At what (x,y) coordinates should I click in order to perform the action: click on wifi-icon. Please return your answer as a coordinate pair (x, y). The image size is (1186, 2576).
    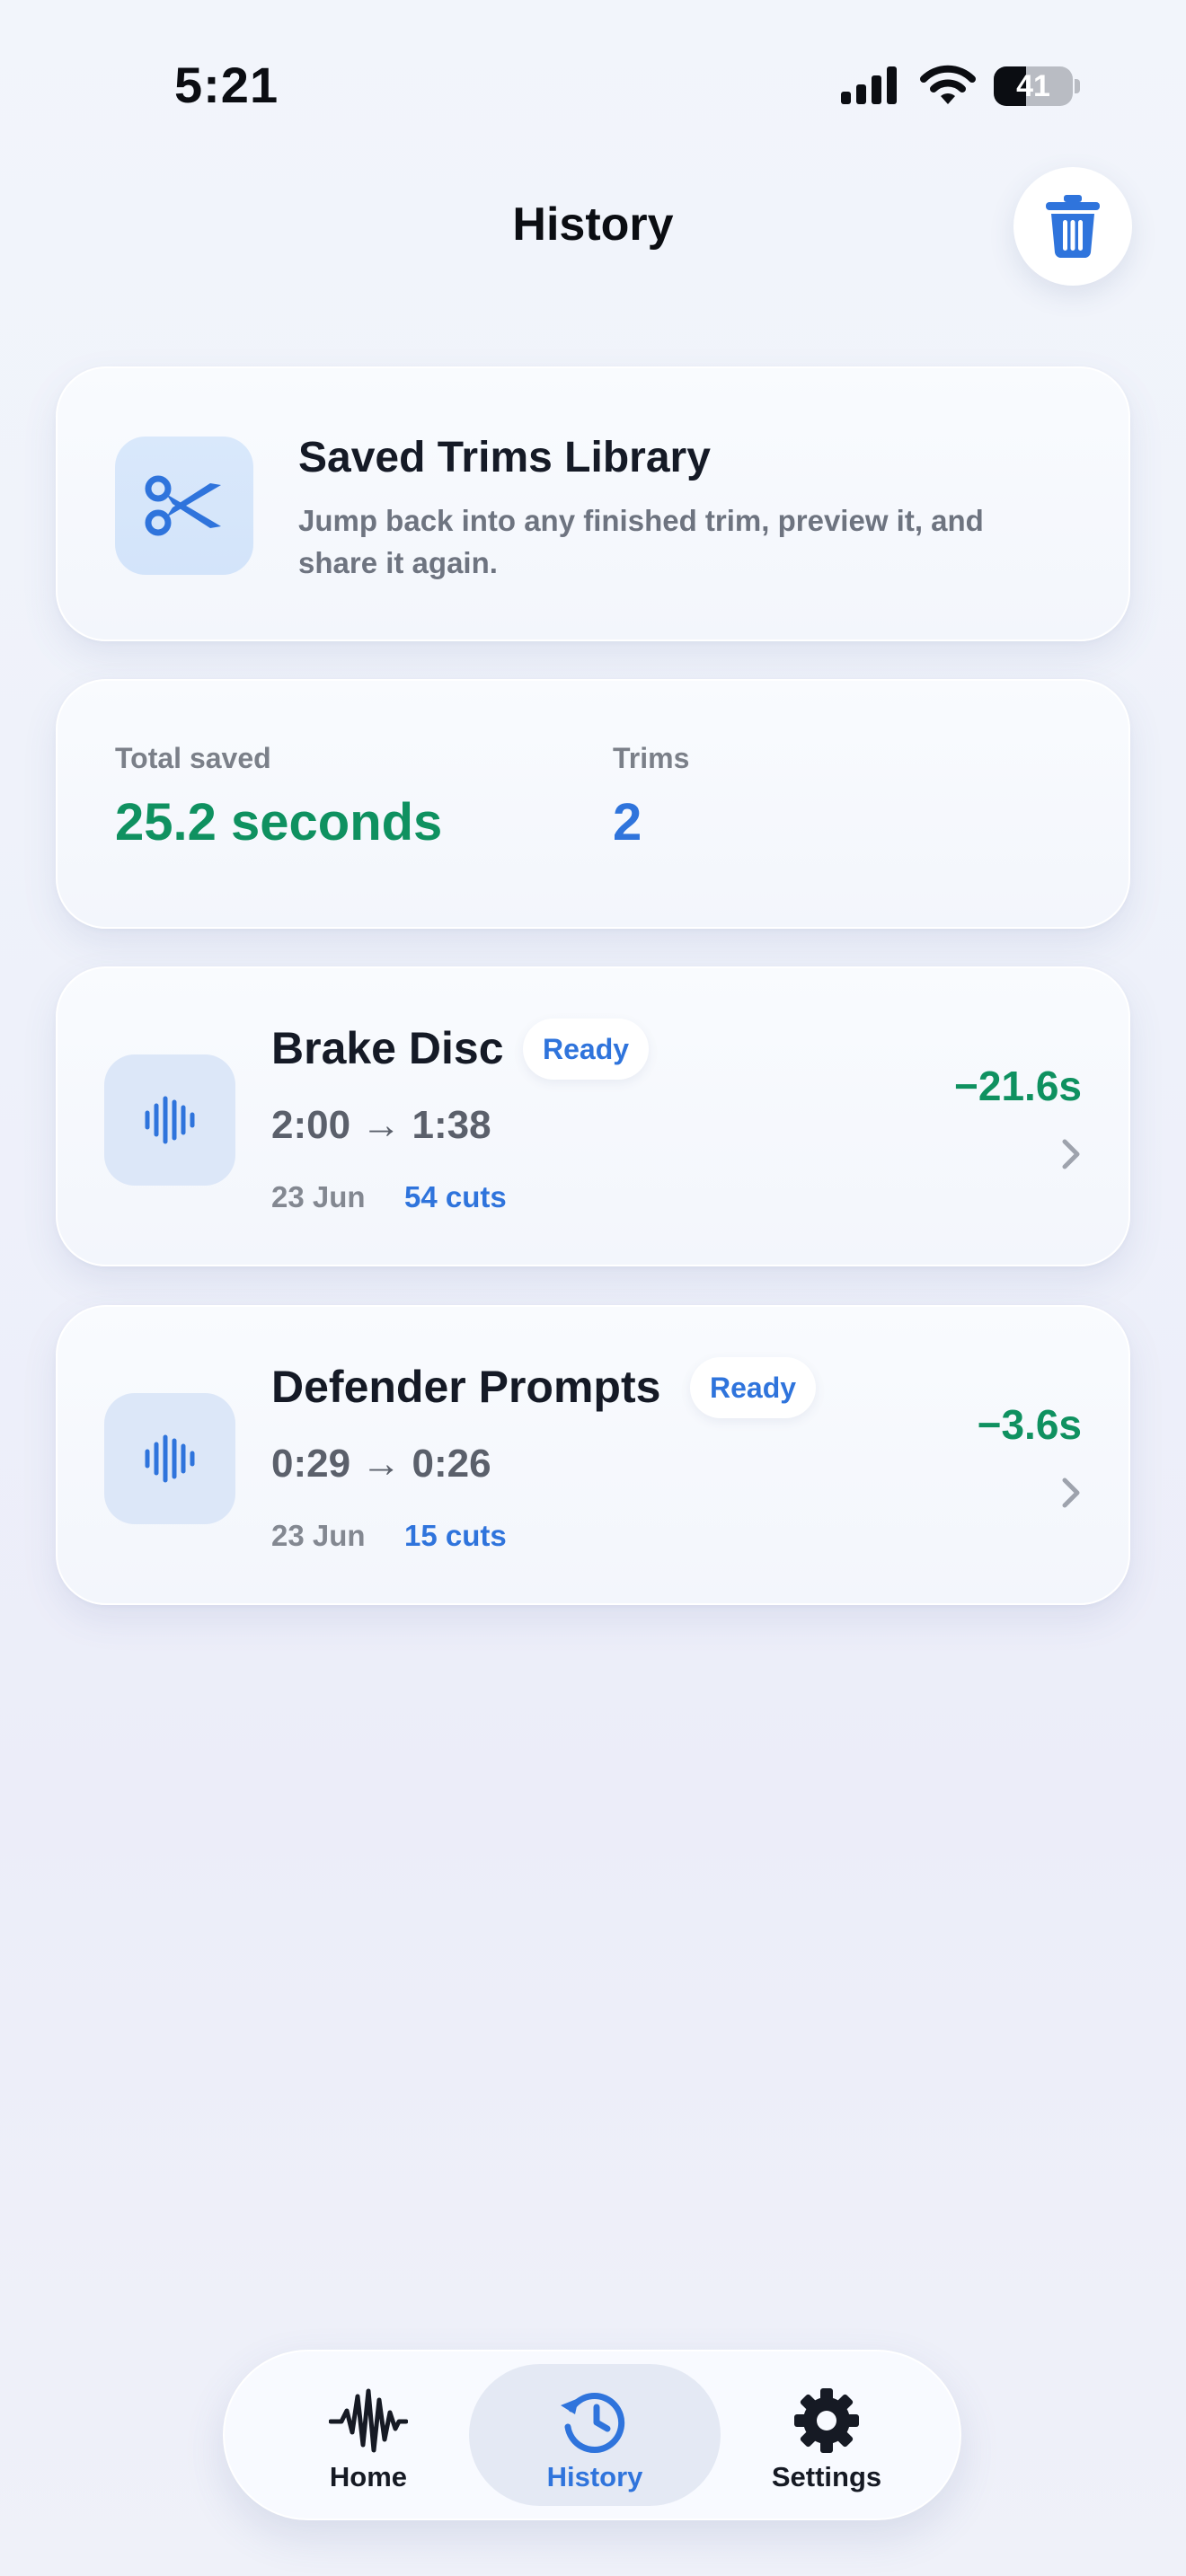
    Looking at the image, I should click on (948, 84).